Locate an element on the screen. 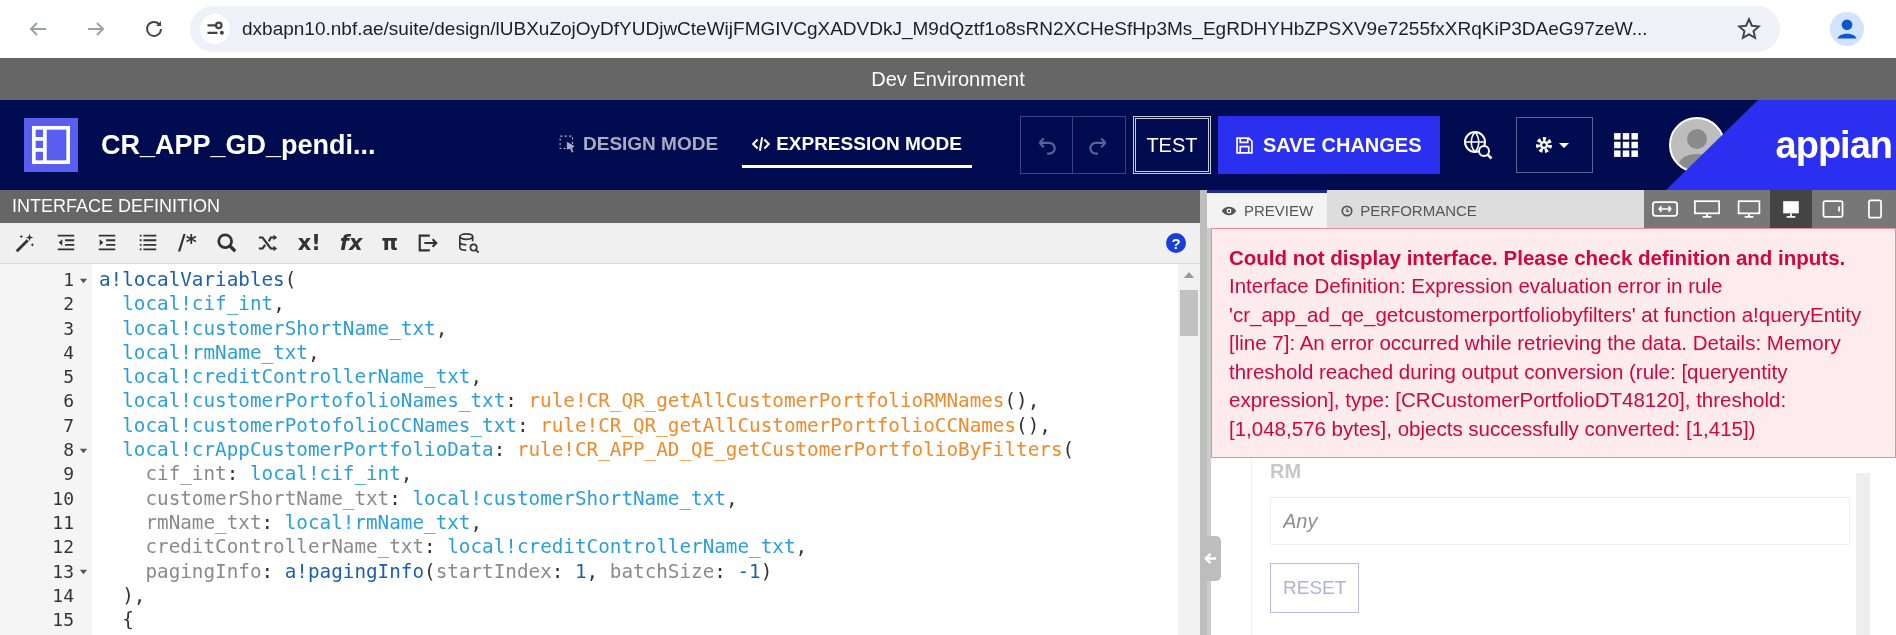 Image resolution: width=1896 pixels, height=635 pixels. preview-tab: PERFORMANCE is located at coordinates (1409, 209).